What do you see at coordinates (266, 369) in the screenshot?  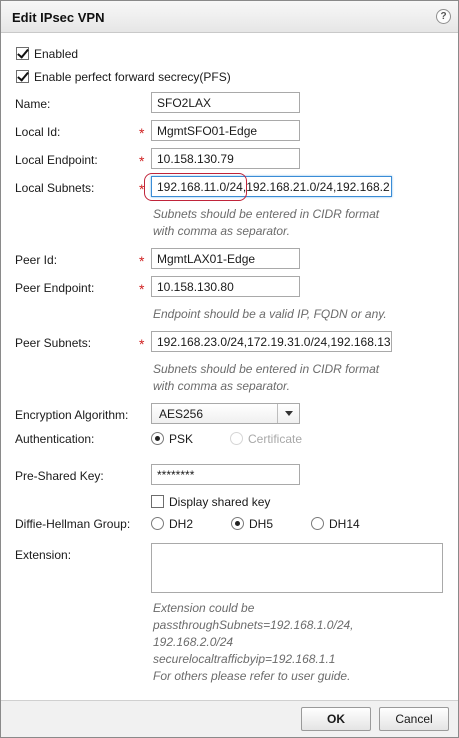 I see `peer-subnets-hint-1: Subnets should be entered in CIDR format` at bounding box center [266, 369].